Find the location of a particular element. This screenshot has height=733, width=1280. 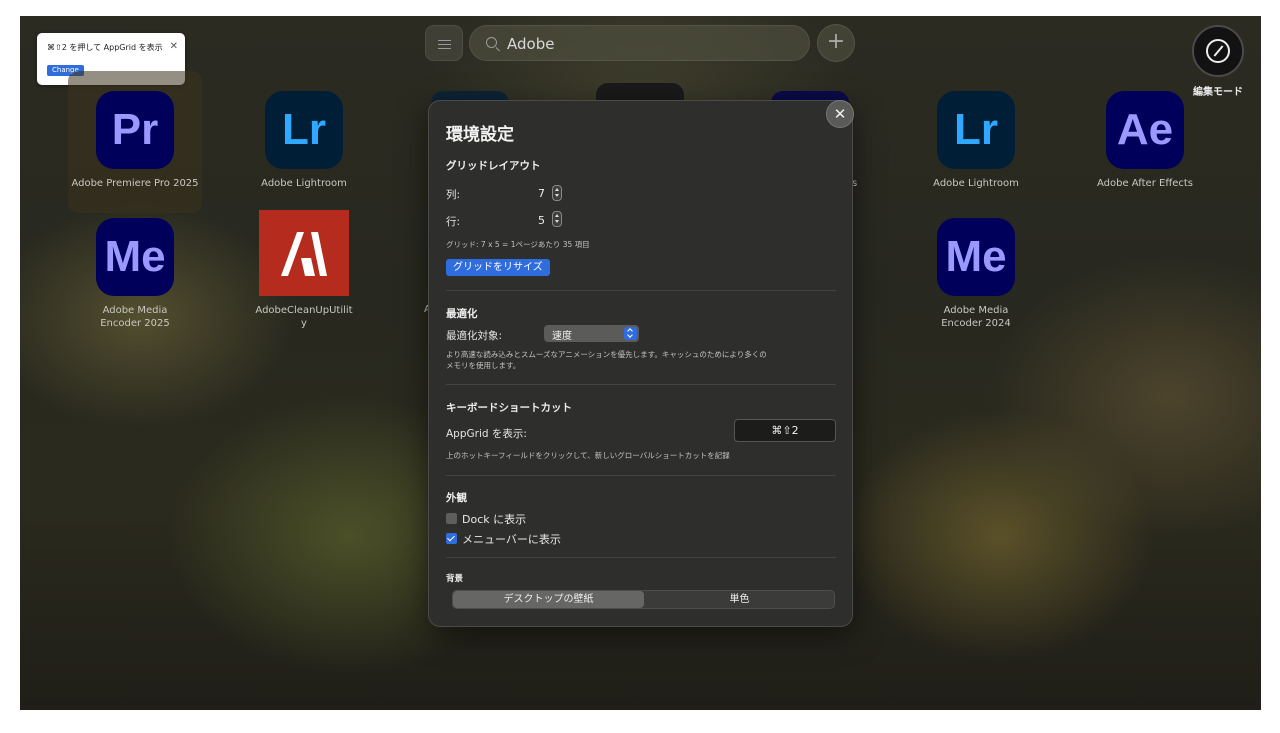

appearance-heading: 外観 is located at coordinates (456, 498).